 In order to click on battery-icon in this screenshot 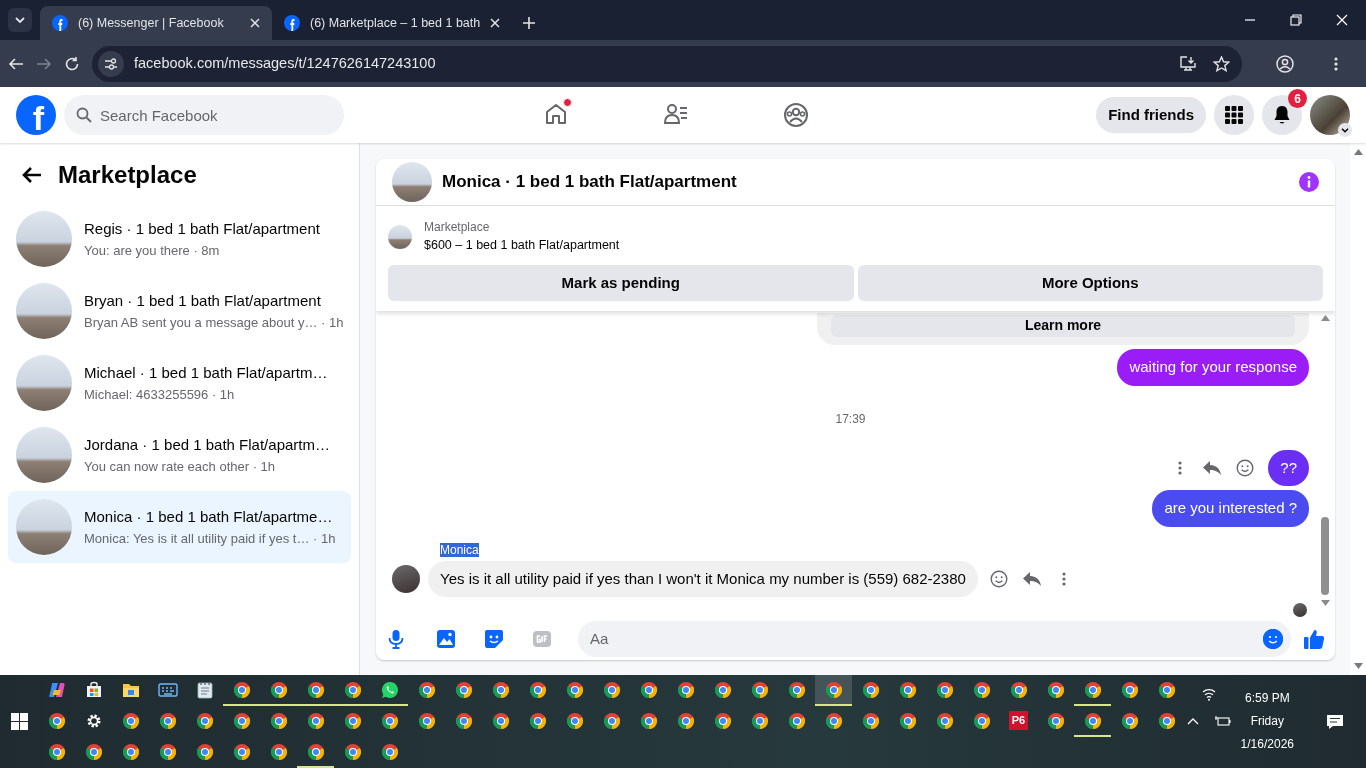, I will do `click(1222, 720)`.